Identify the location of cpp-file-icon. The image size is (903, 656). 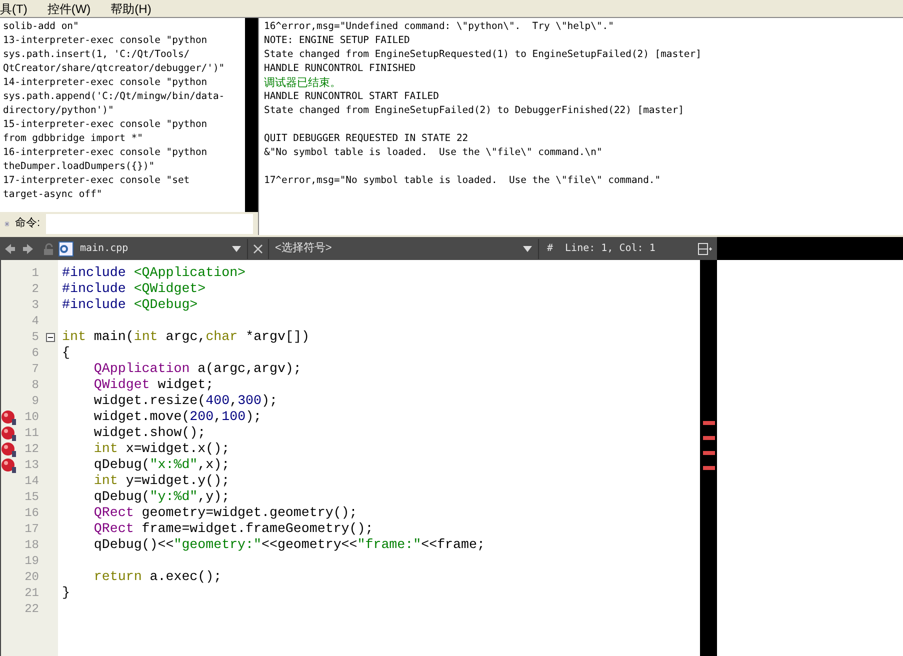
(66, 248).